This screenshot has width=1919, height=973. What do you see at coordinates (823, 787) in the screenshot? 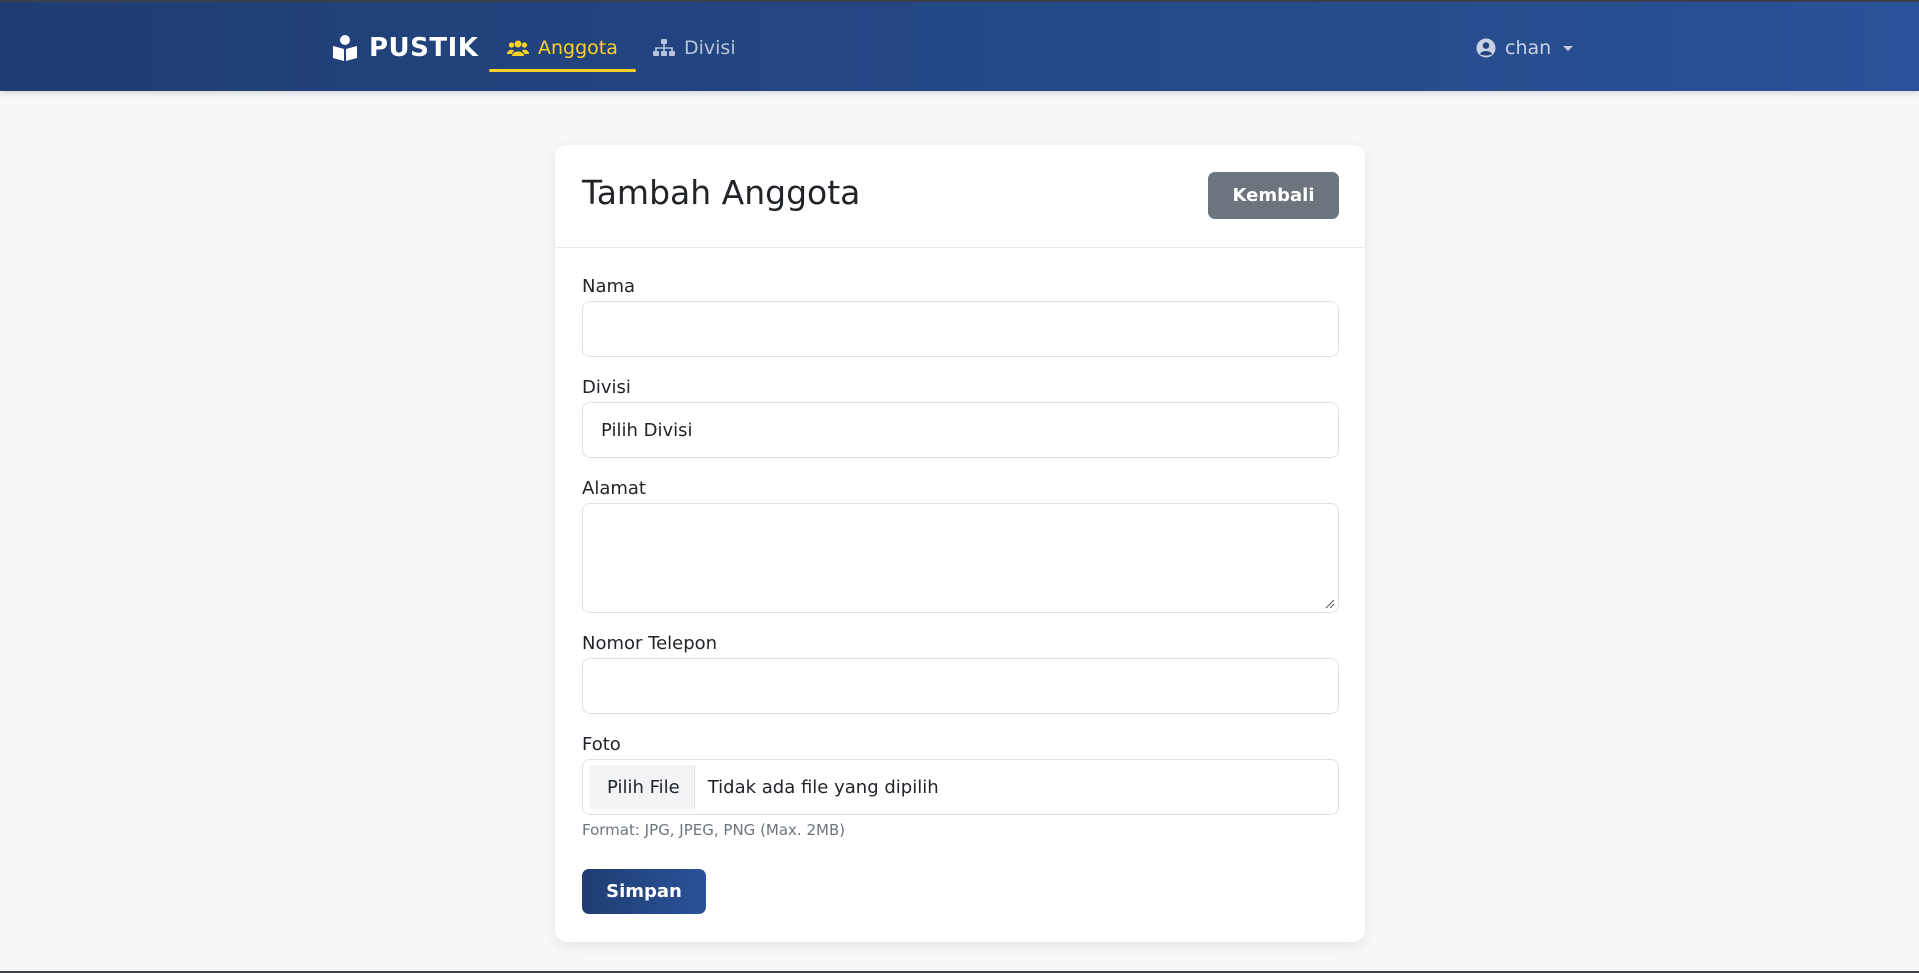
I see `file-status-text: Tidak ada file yang dipilih` at bounding box center [823, 787].